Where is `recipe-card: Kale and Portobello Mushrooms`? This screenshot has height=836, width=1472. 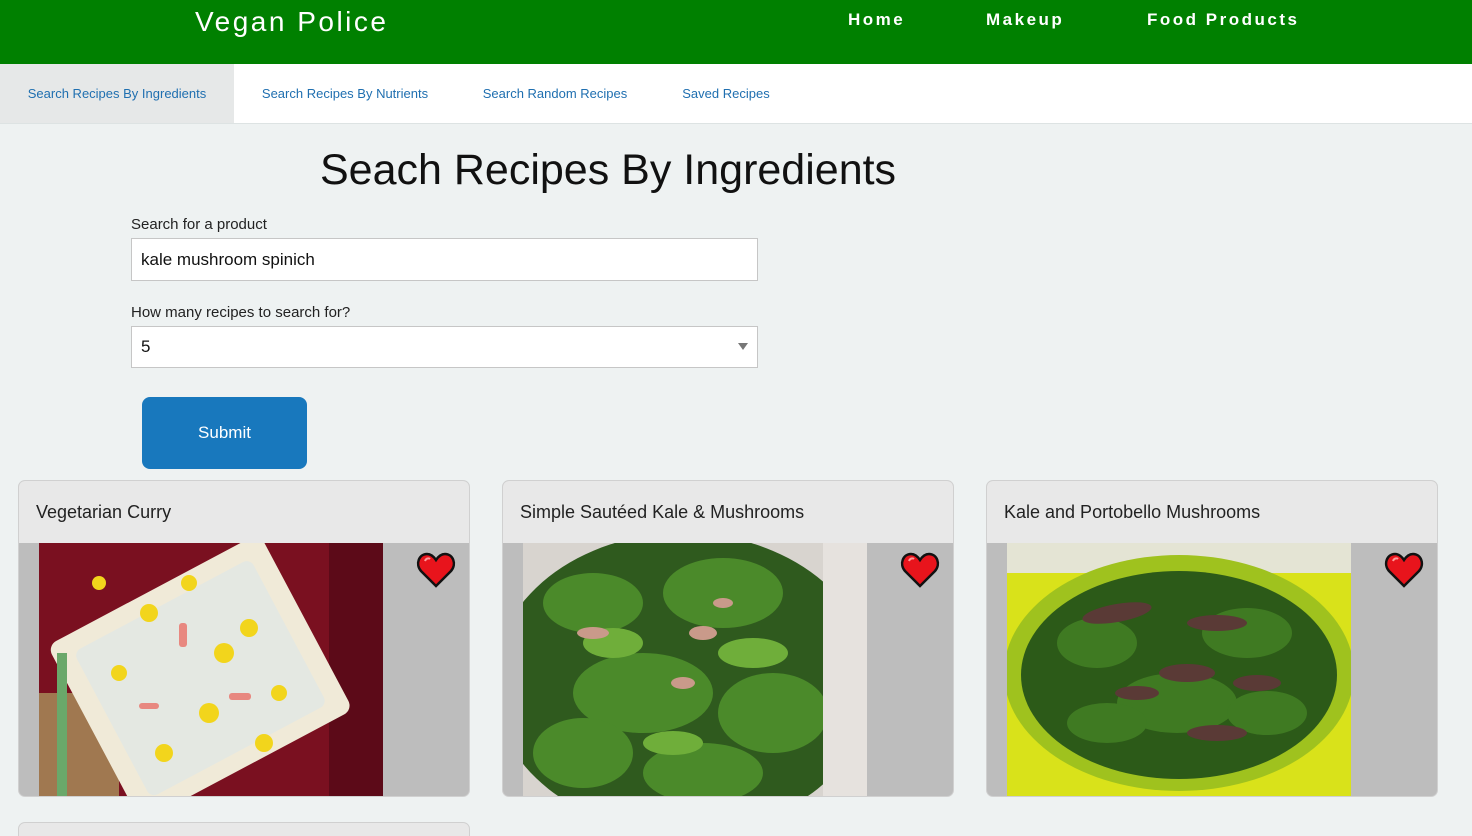 recipe-card: Kale and Portobello Mushrooms is located at coordinates (1212, 638).